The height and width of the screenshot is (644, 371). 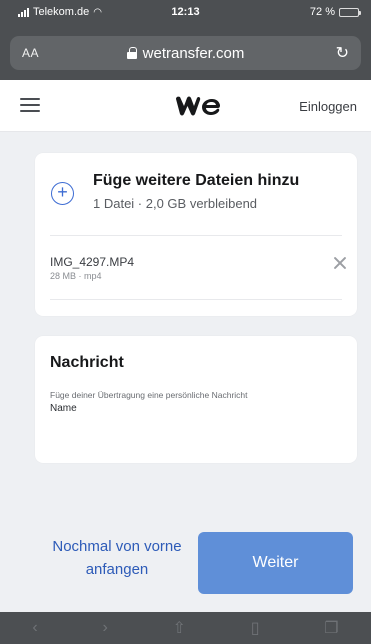 I want to click on tabs-icon: ❐, so click(x=331, y=628).